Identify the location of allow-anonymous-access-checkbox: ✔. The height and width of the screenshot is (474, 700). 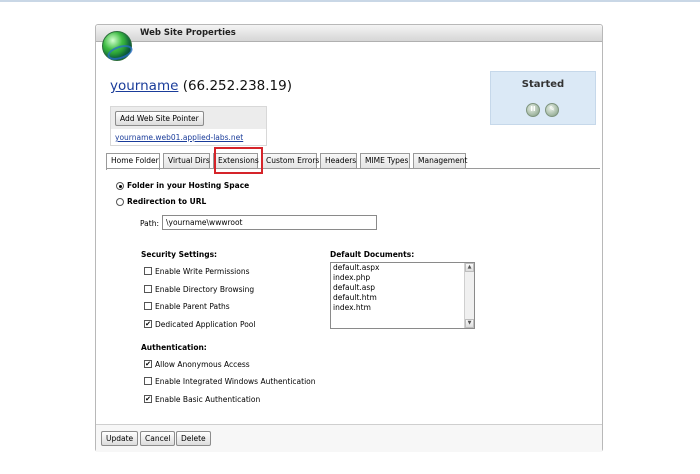
(148, 364).